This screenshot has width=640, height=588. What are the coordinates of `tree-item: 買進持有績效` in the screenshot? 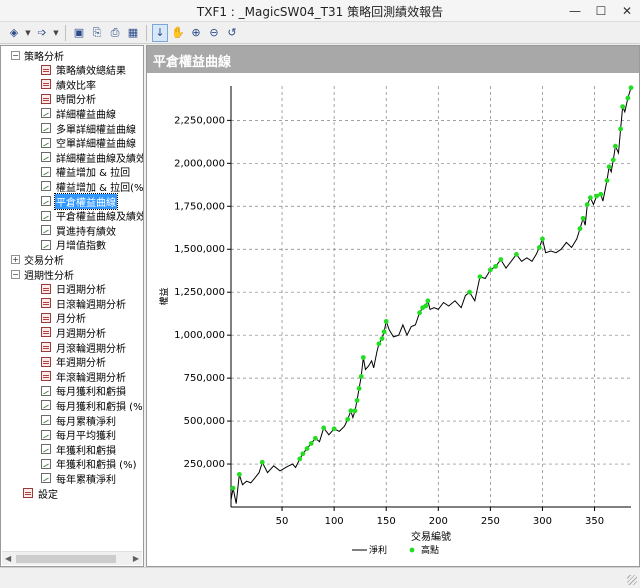 It's located at (79, 230).